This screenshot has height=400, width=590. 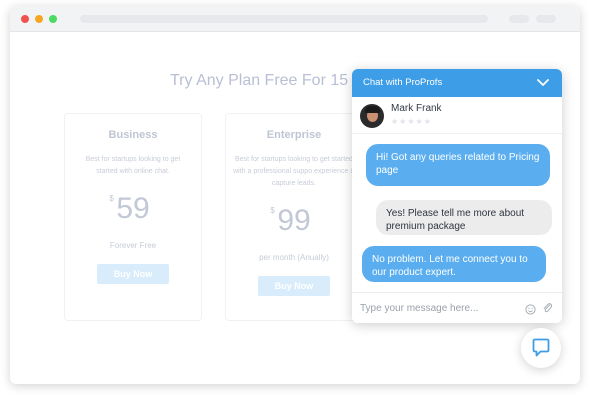 I want to click on maximize-window-dot, so click(x=53, y=19).